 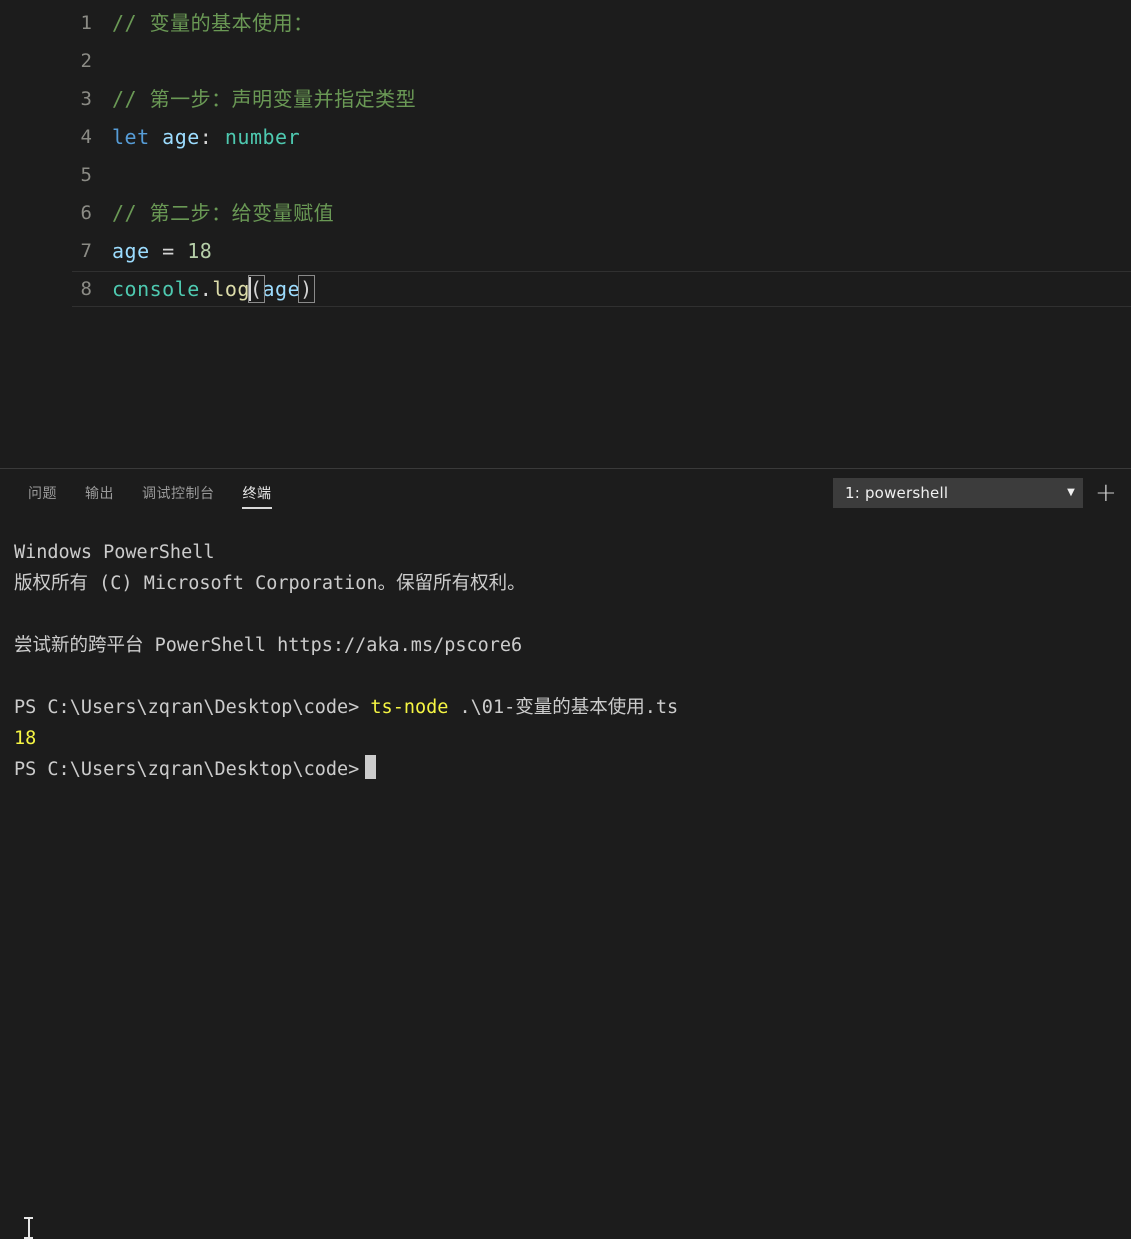 I want to click on terminal-text: .\01-变量的基本使用.ts, so click(x=563, y=707).